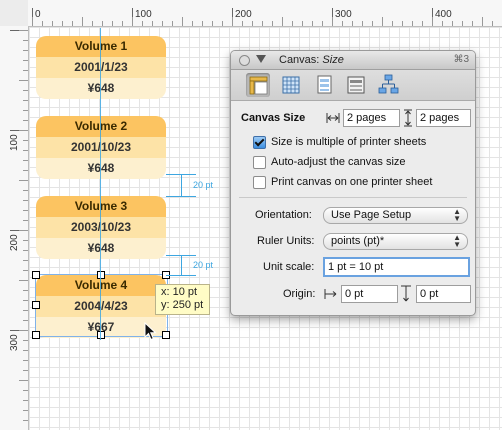 The image size is (502, 430). Describe the element at coordinates (343, 14) in the screenshot. I see `ruler-label-300: 300` at that location.